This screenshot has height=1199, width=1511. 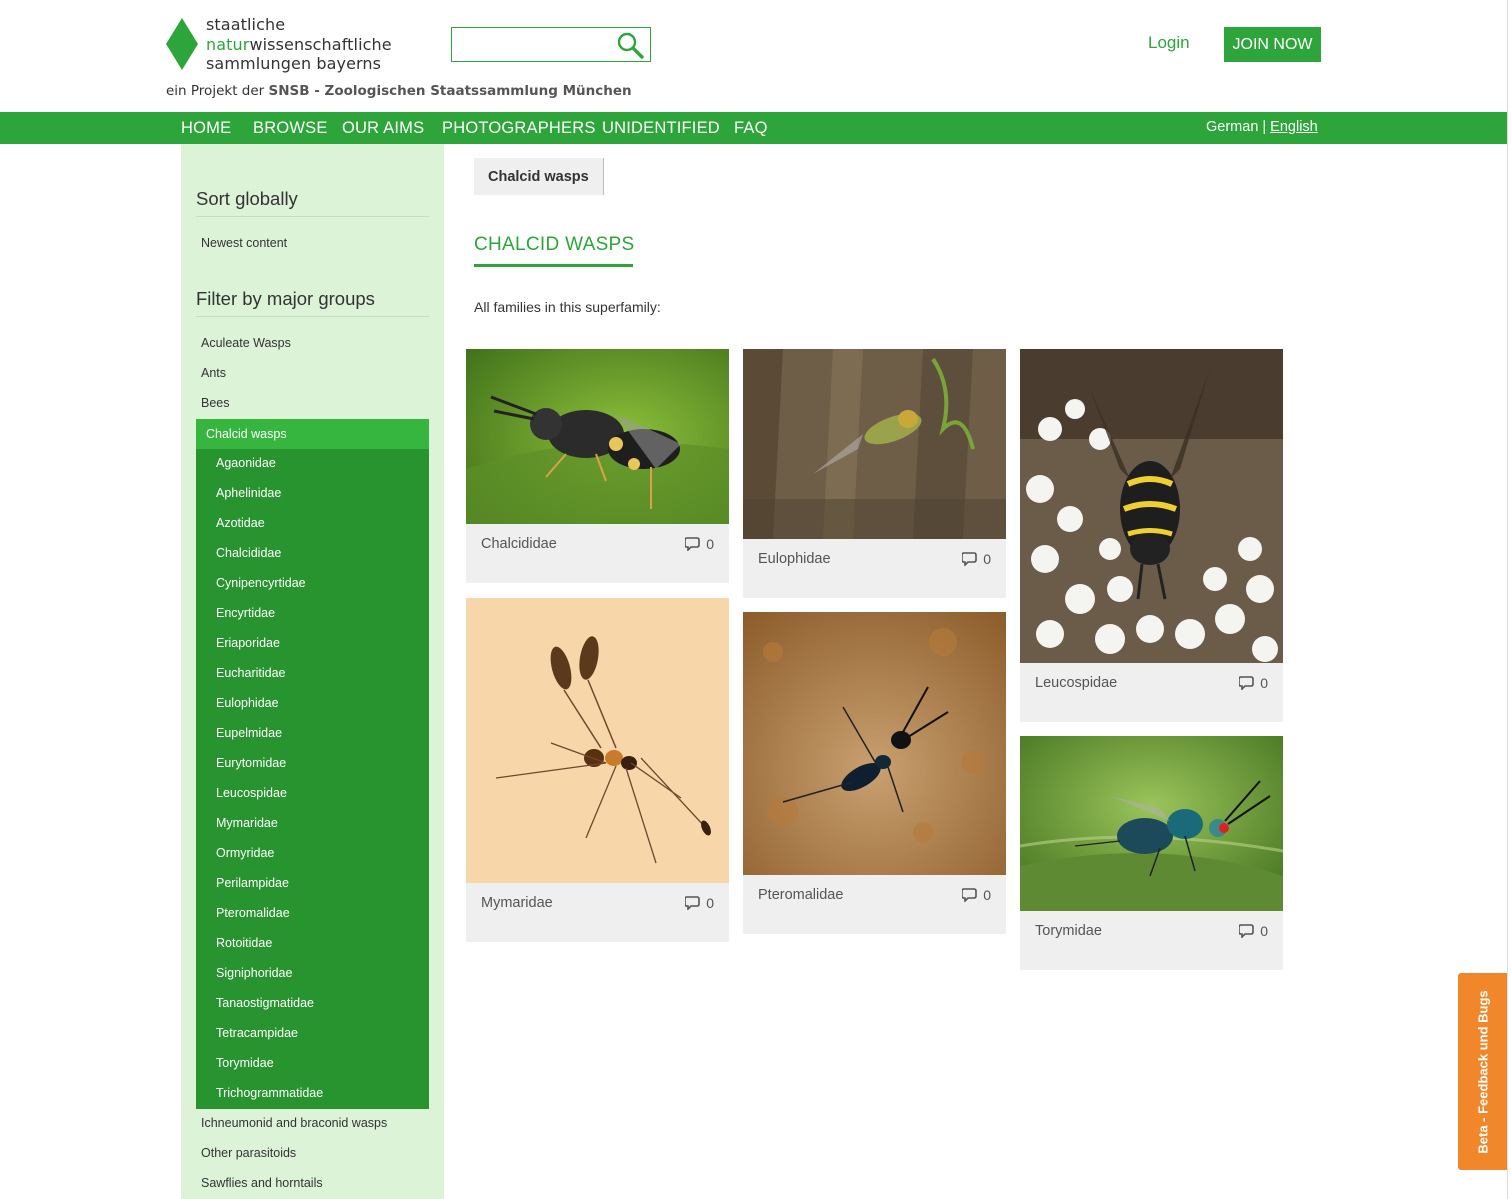 What do you see at coordinates (800, 895) in the screenshot?
I see `family-name: Pteromalidae` at bounding box center [800, 895].